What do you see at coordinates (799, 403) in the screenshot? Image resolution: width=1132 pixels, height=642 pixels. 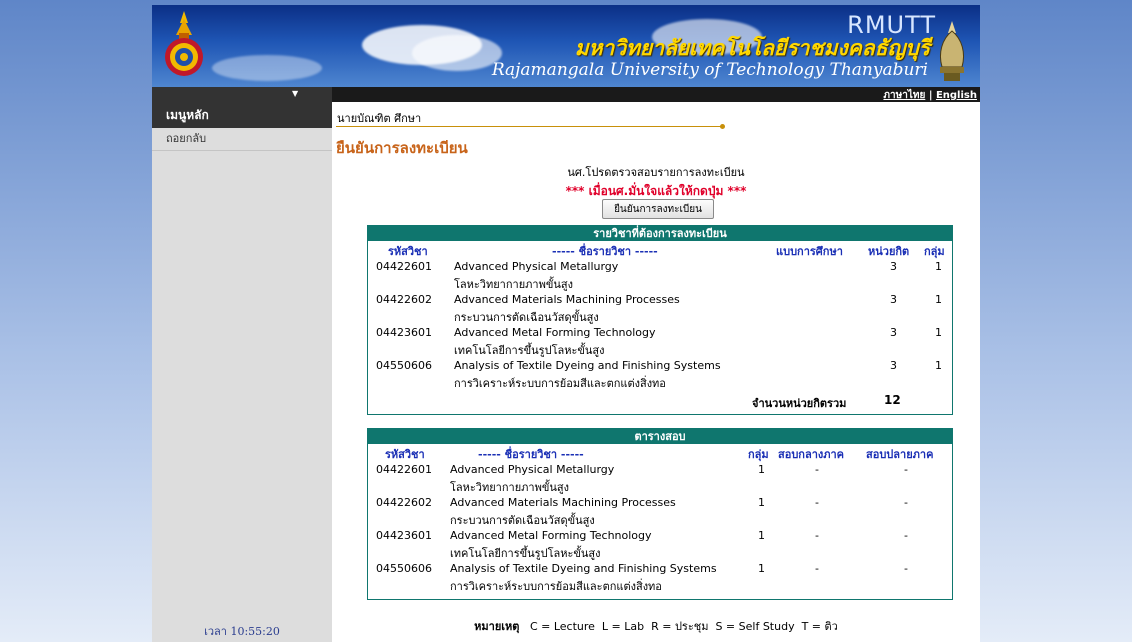 I see `total-credits-label: จำนวนหน่วยกิตรวม` at bounding box center [799, 403].